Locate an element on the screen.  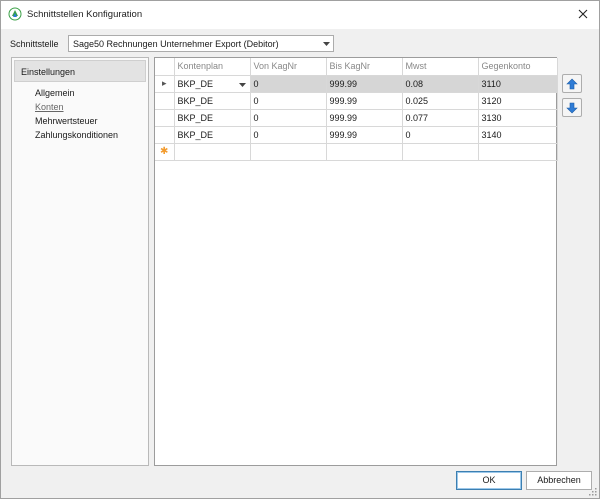
mwst-cell: 0 is located at coordinates (440, 135).